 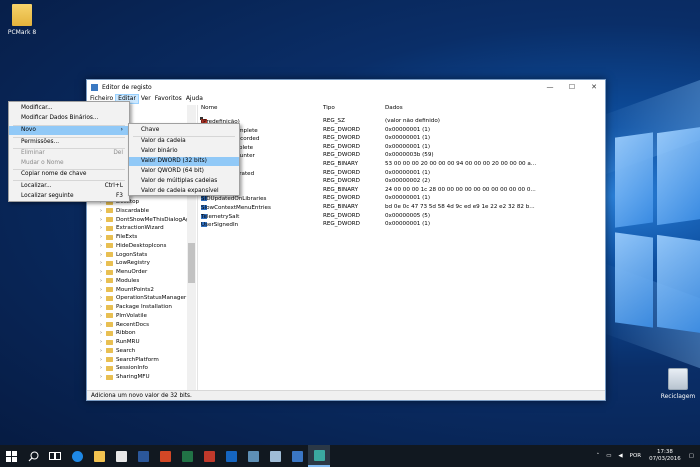 I want to click on value-row: ocChangedCounterREG_DWORD0x0000003b (59), so click(x=399, y=155).